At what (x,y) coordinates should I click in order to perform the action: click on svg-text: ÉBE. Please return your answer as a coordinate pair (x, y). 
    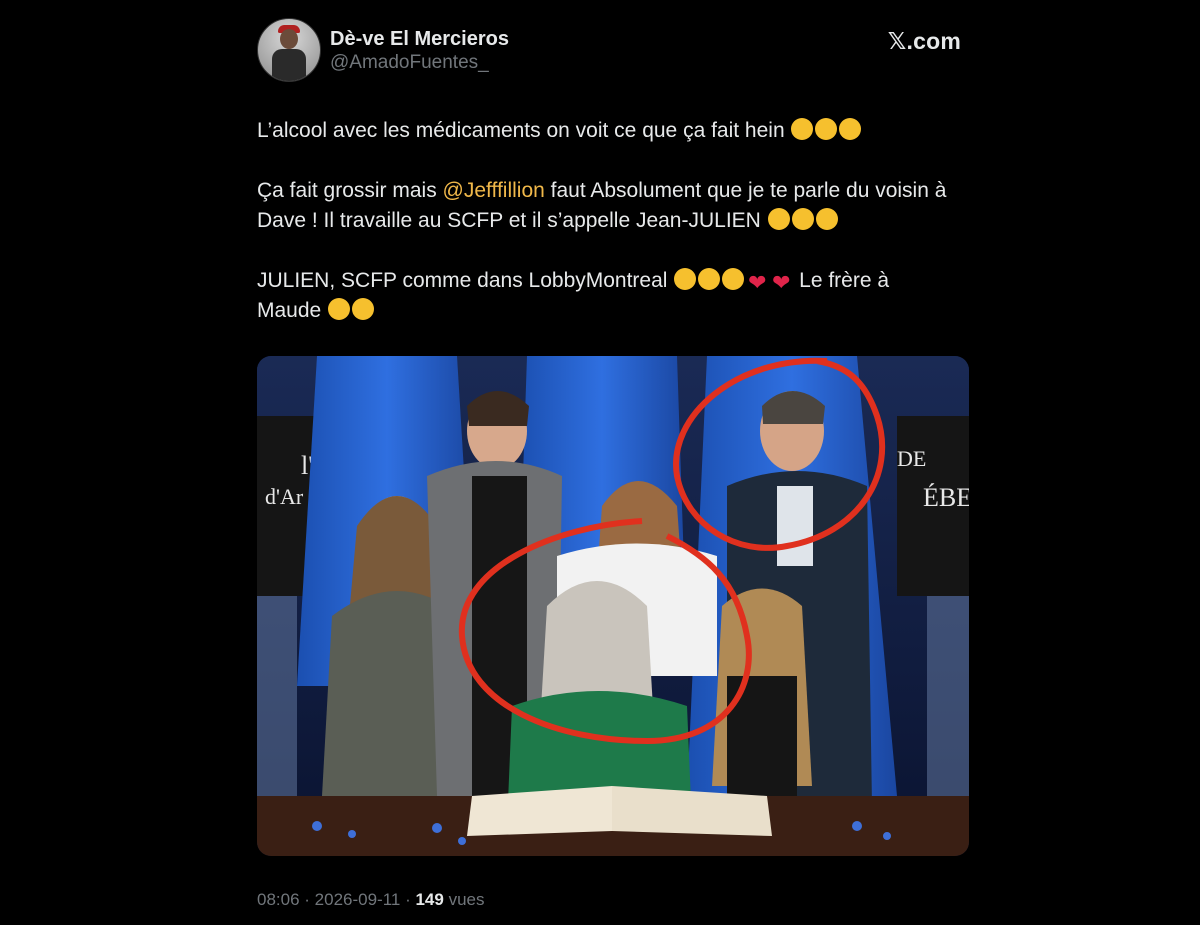
    Looking at the image, I should click on (946, 497).